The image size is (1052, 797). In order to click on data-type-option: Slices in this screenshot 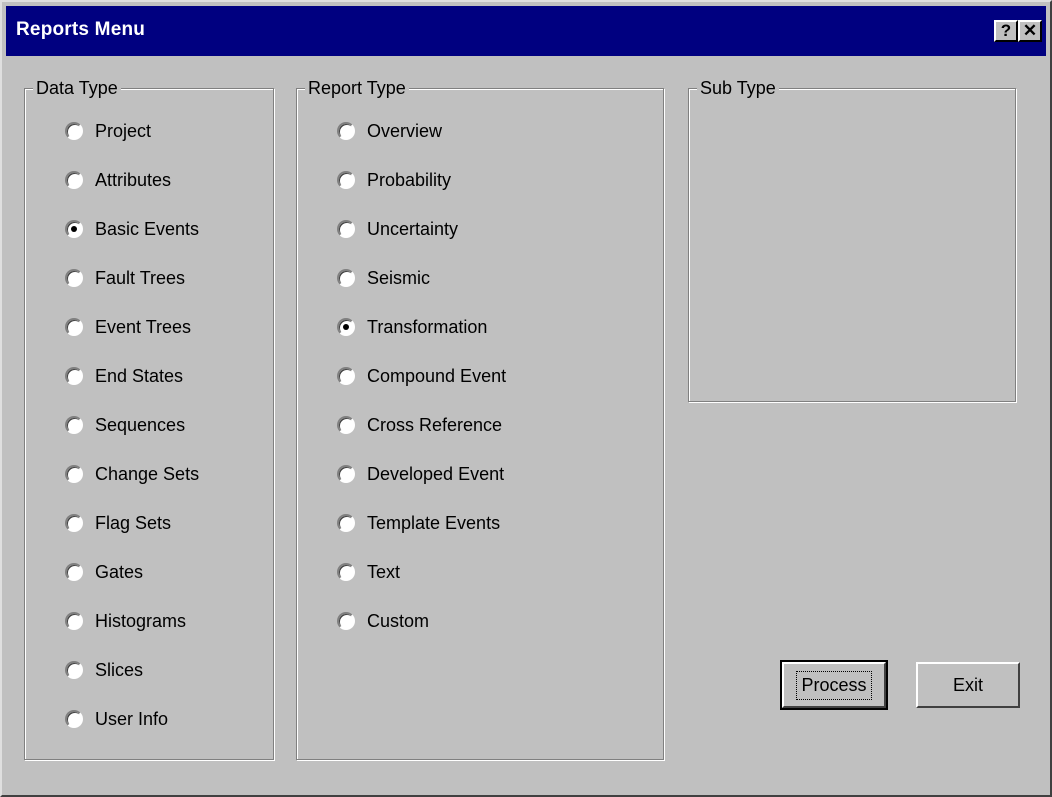, I will do `click(104, 670)`.